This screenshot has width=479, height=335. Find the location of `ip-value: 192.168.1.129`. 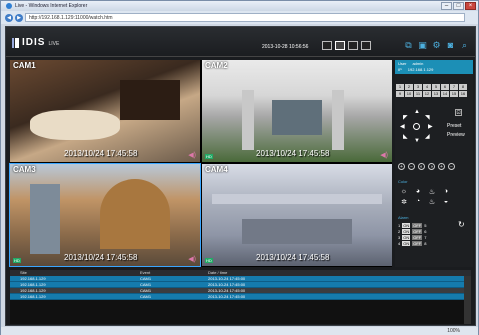

ip-value: 192.168.1.129 is located at coordinates (420, 69).